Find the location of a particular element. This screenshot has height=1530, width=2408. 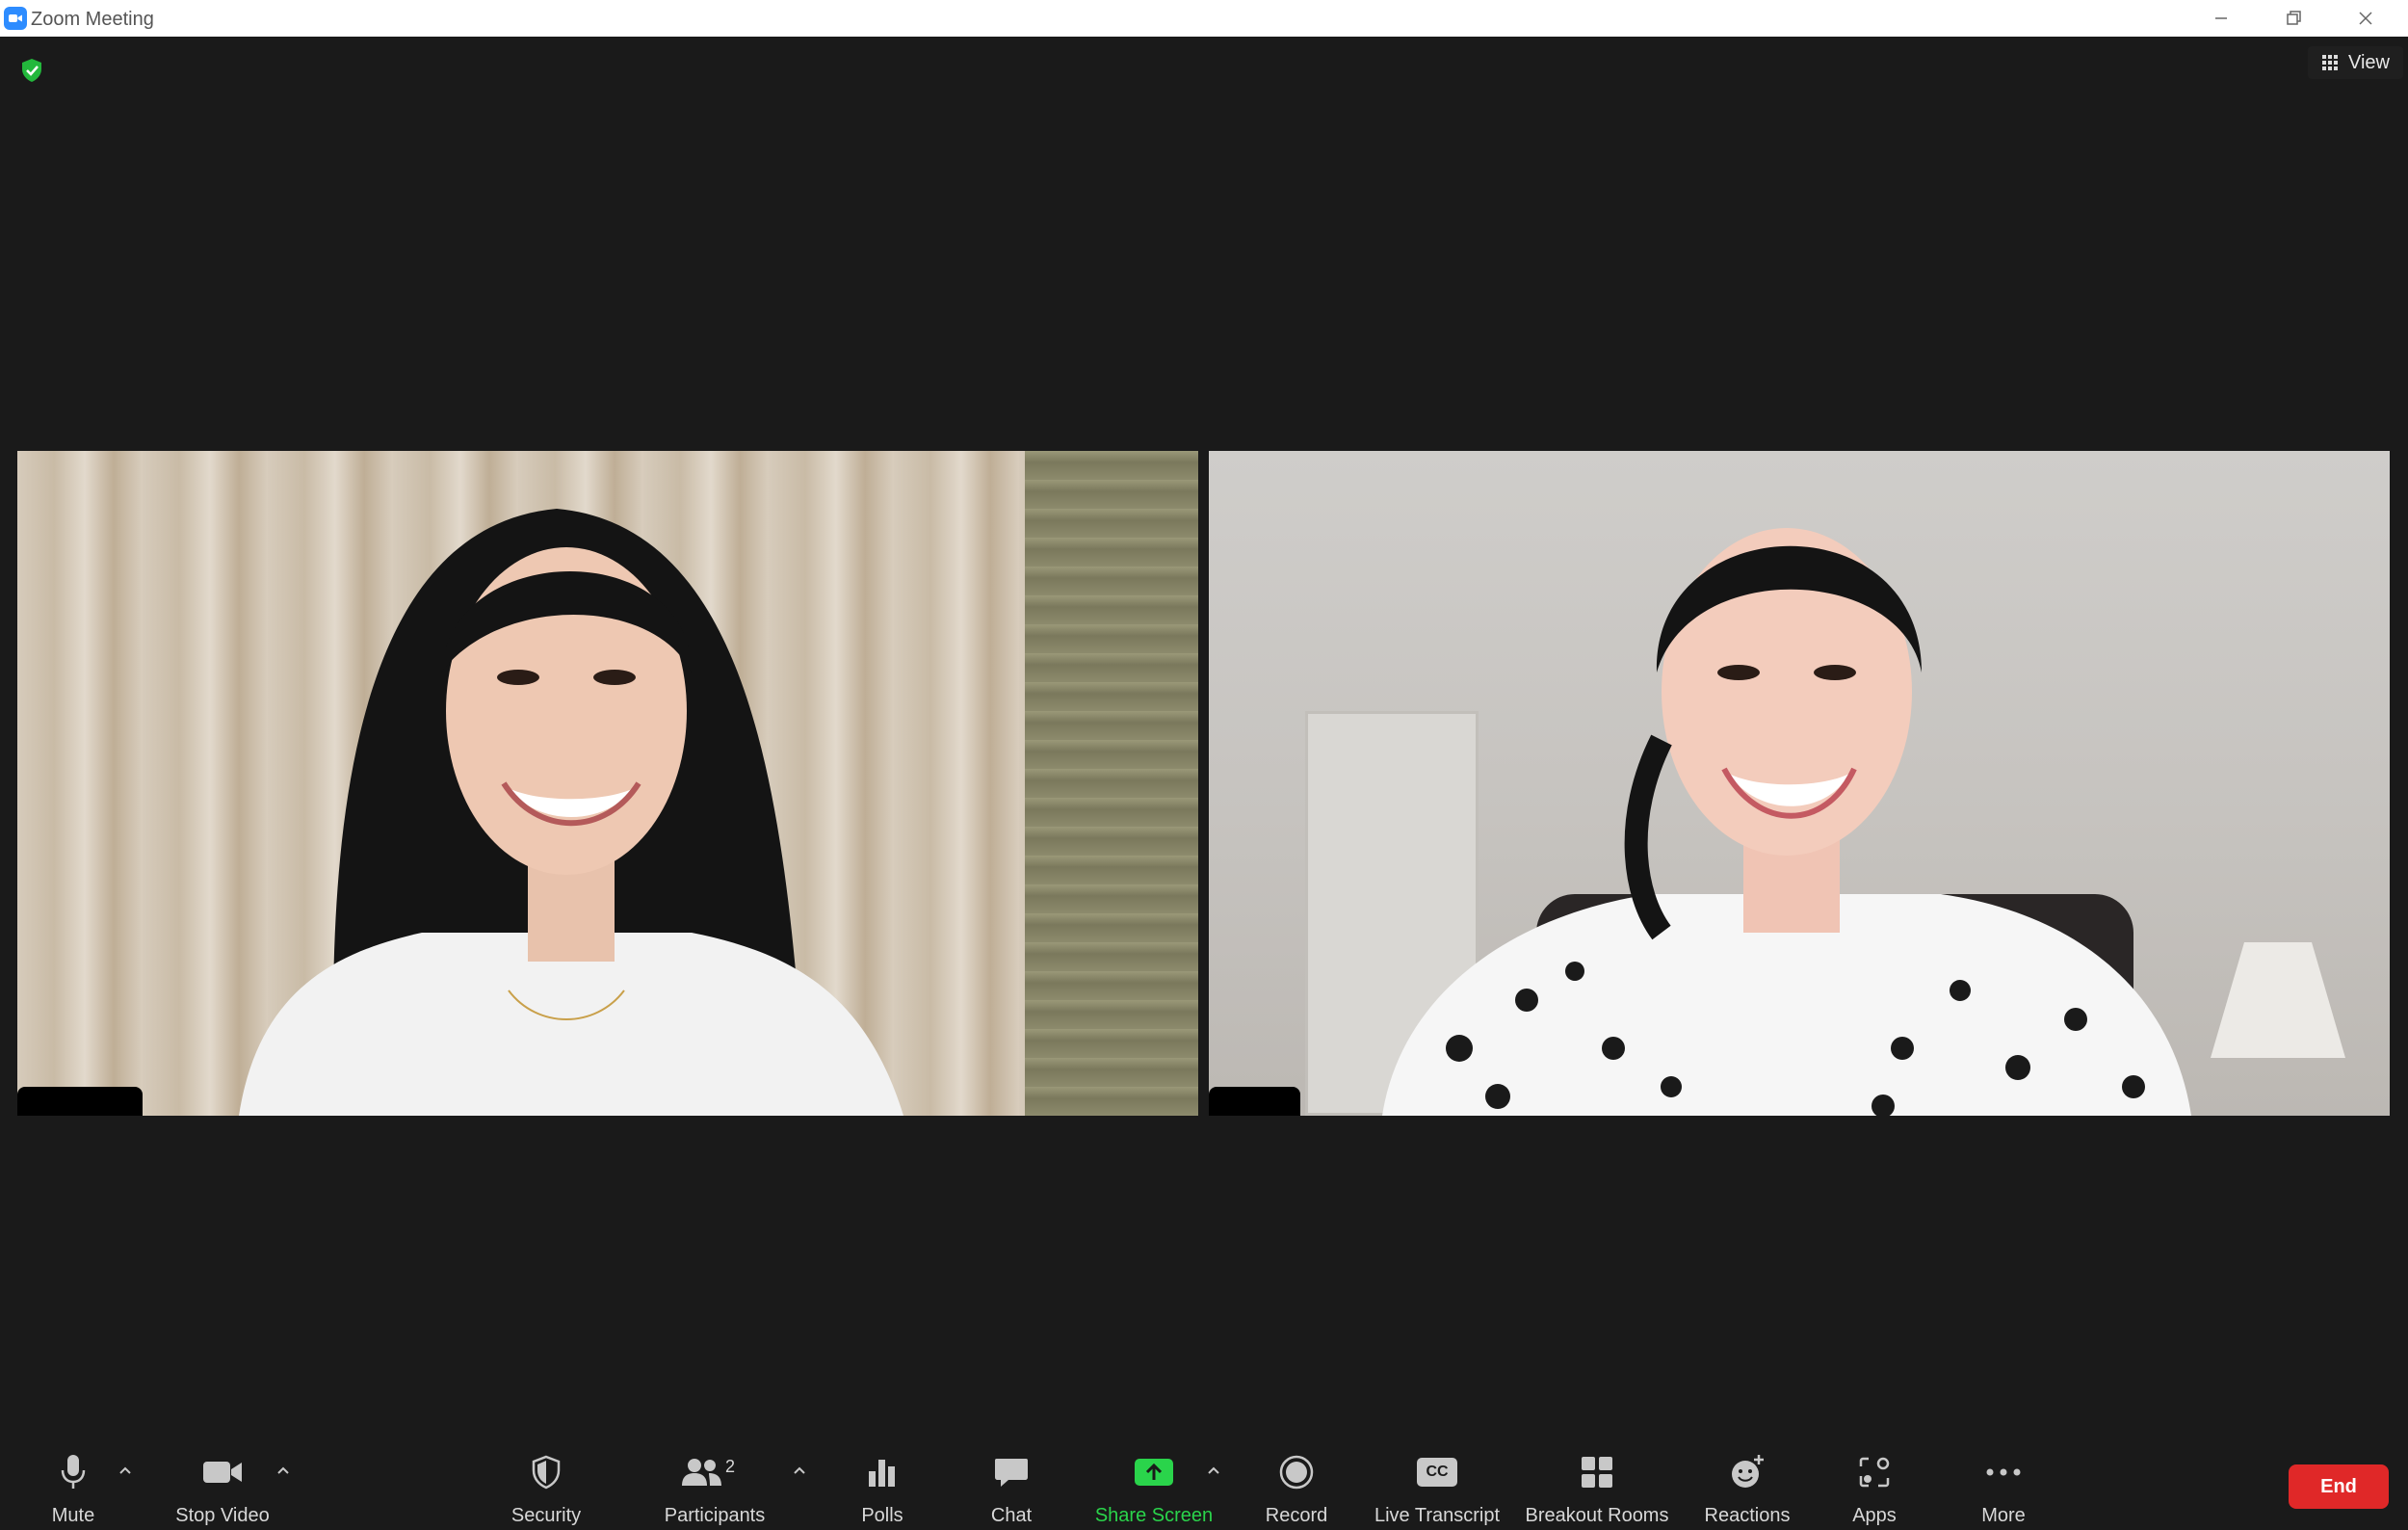

record-button: Record is located at coordinates (1296, 1483).